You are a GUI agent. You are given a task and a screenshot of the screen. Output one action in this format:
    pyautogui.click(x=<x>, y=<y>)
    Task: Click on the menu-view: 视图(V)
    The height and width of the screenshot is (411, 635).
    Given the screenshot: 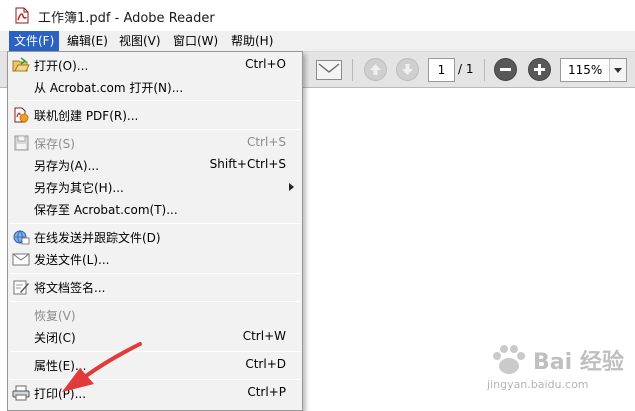 What is the action you would take?
    pyautogui.click(x=140, y=41)
    